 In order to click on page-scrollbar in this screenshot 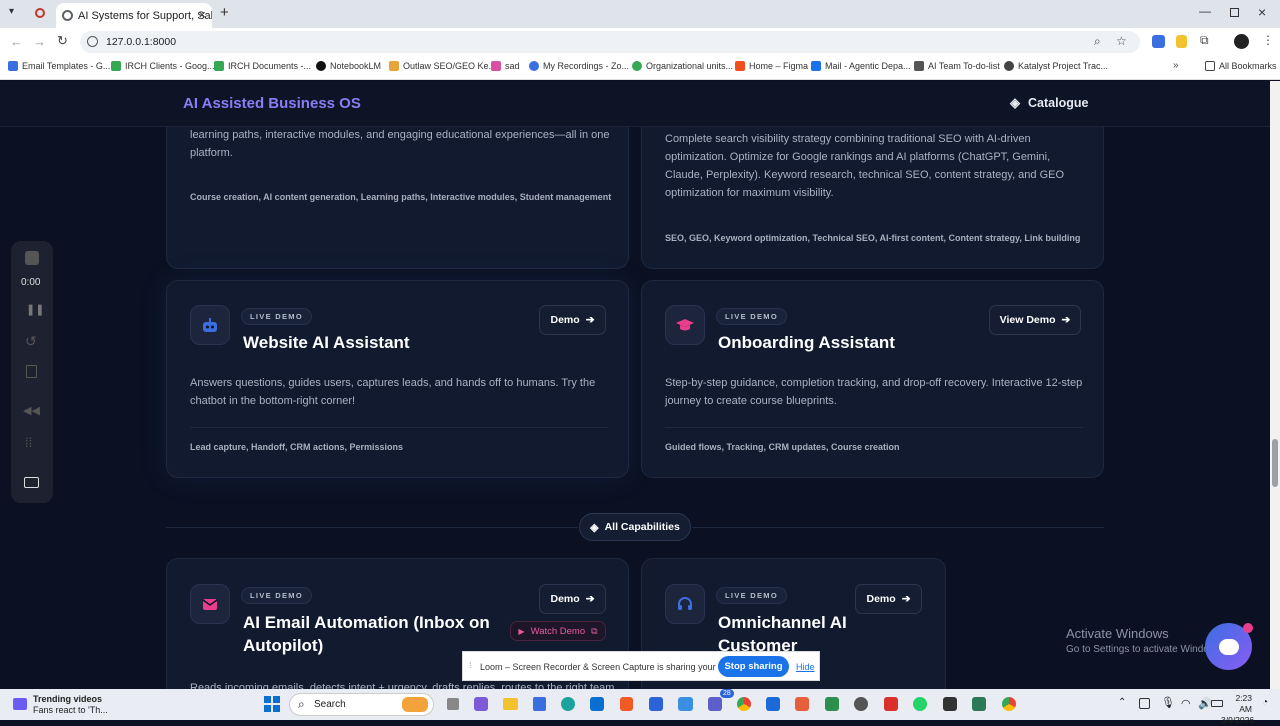, I will do `click(1275, 385)`.